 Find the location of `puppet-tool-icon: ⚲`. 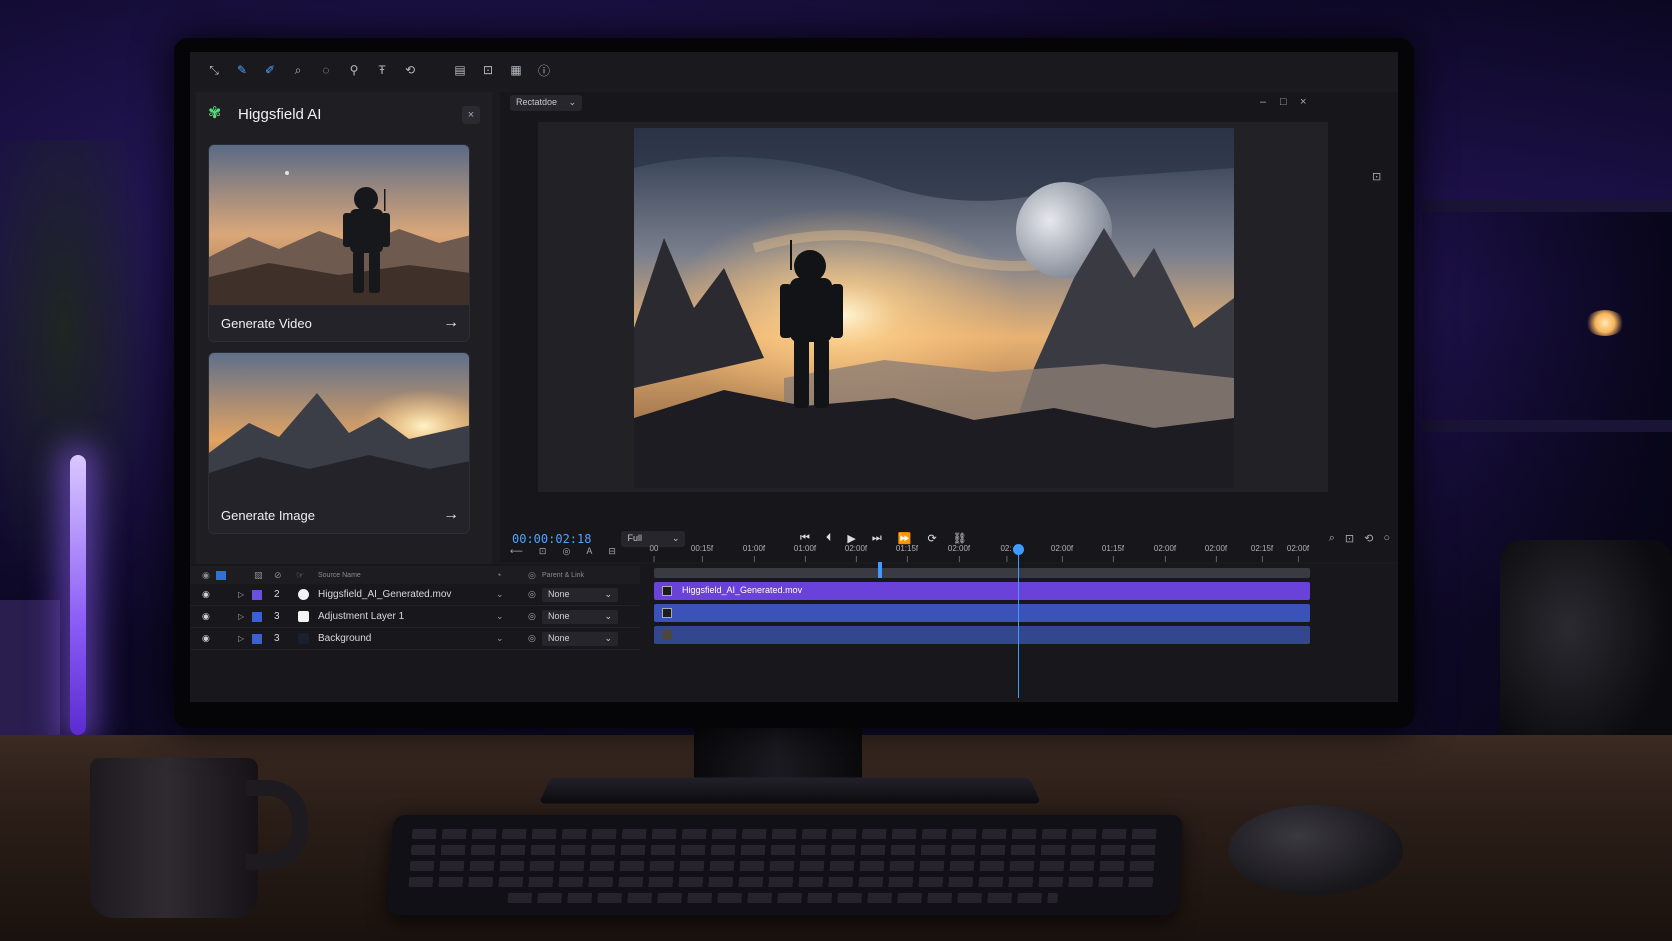

puppet-tool-icon: ⚲ is located at coordinates (354, 70).